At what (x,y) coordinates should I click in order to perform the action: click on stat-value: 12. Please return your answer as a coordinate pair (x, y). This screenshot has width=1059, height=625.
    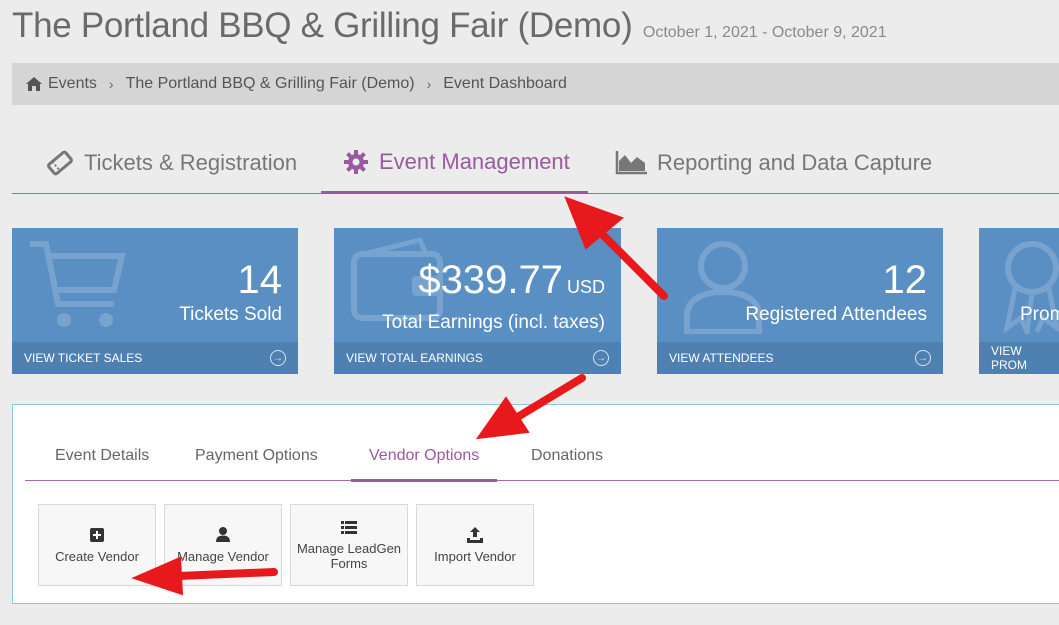
    Looking at the image, I should click on (905, 280).